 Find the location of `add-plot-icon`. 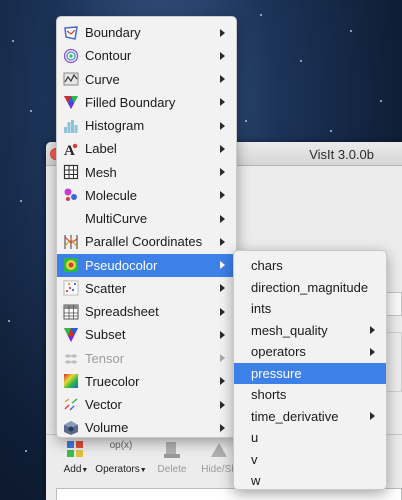

add-plot-icon is located at coordinates (75, 449).